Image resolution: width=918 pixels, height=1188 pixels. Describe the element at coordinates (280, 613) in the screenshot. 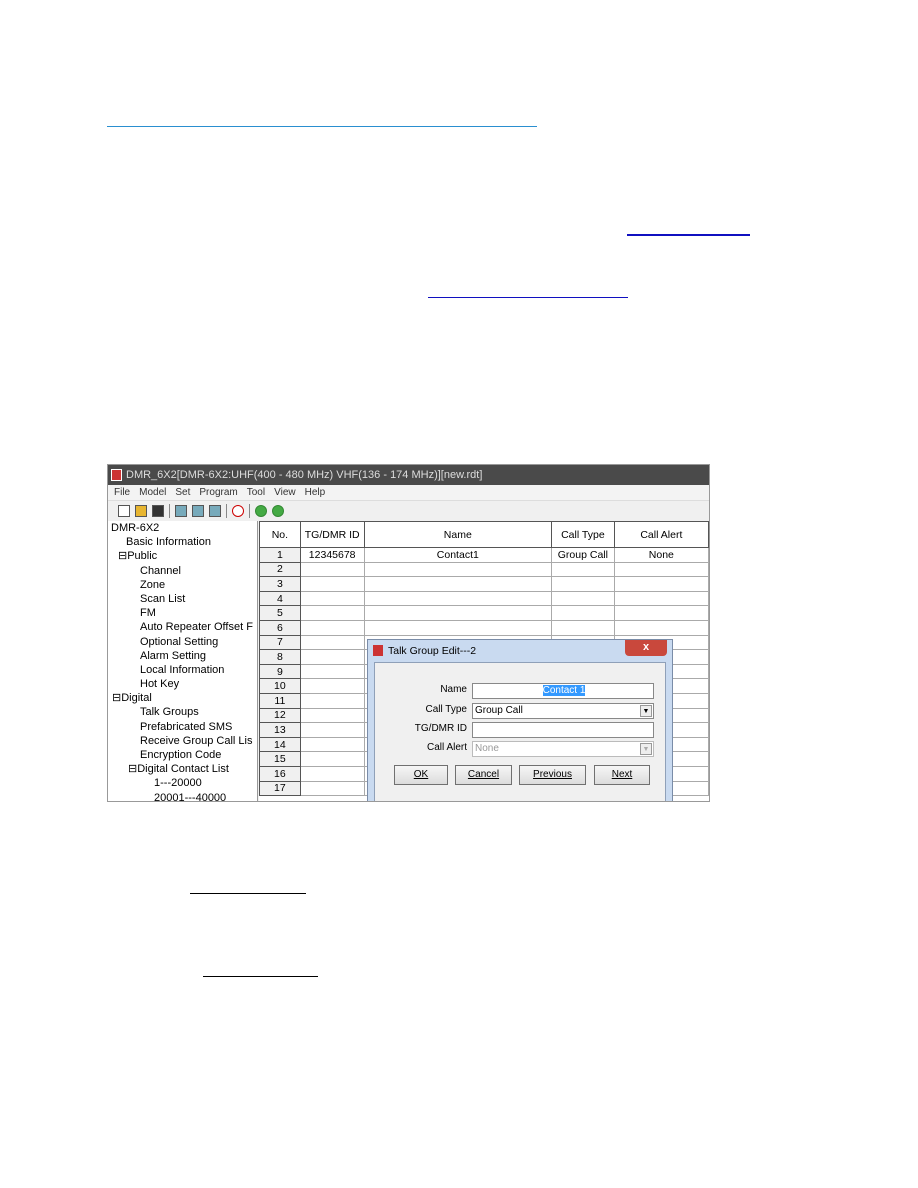

I see `table-cell: 5` at that location.